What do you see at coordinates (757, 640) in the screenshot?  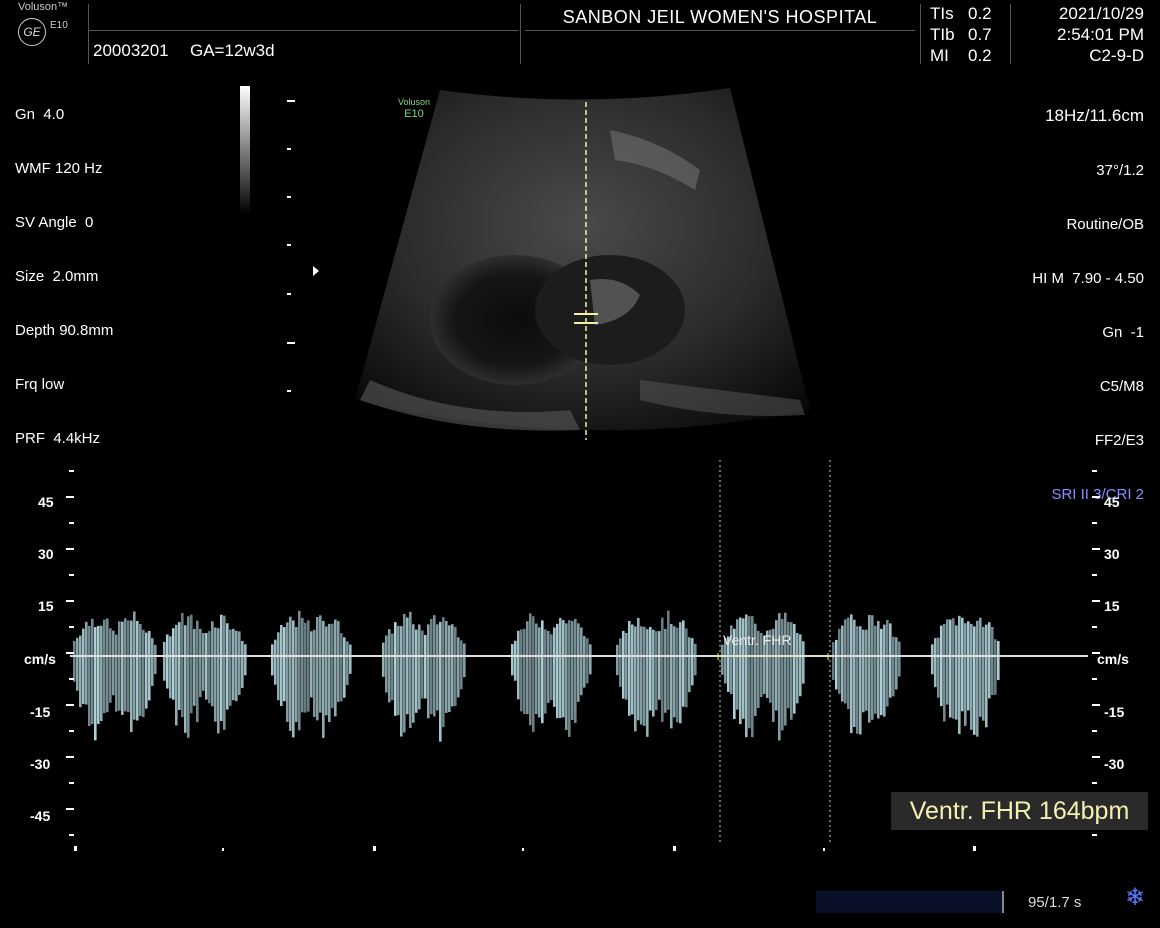 I see `caliper-label: Ventr. FHR` at bounding box center [757, 640].